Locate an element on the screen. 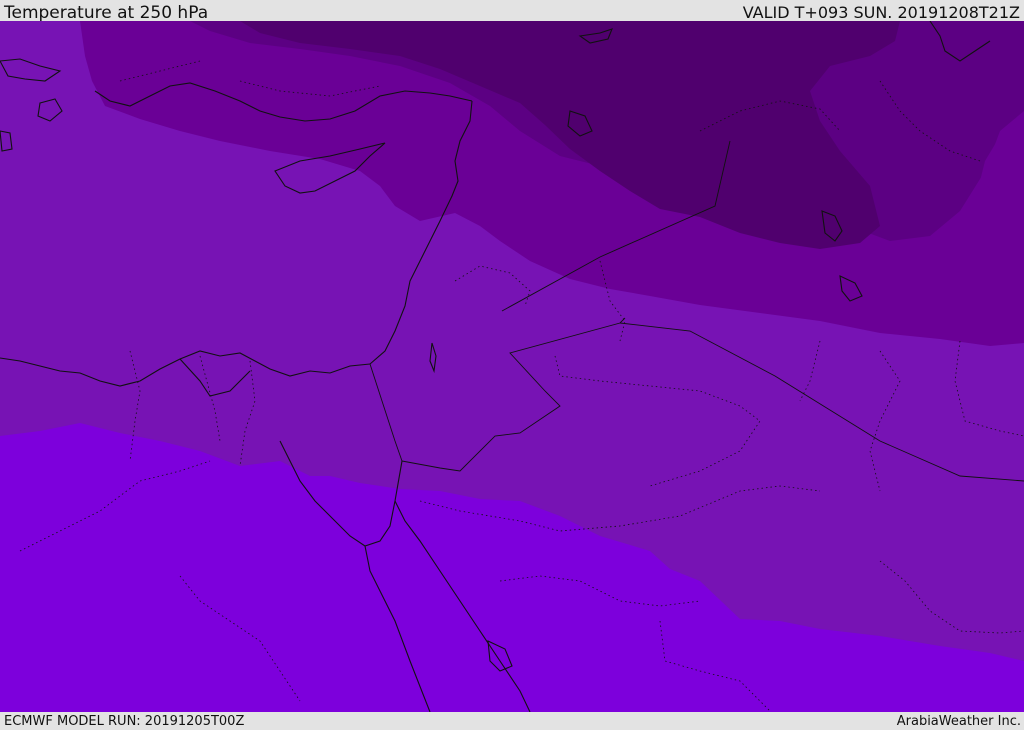  model-run: ECMWF MODEL RUN: 20191205T00Z is located at coordinates (124, 721).